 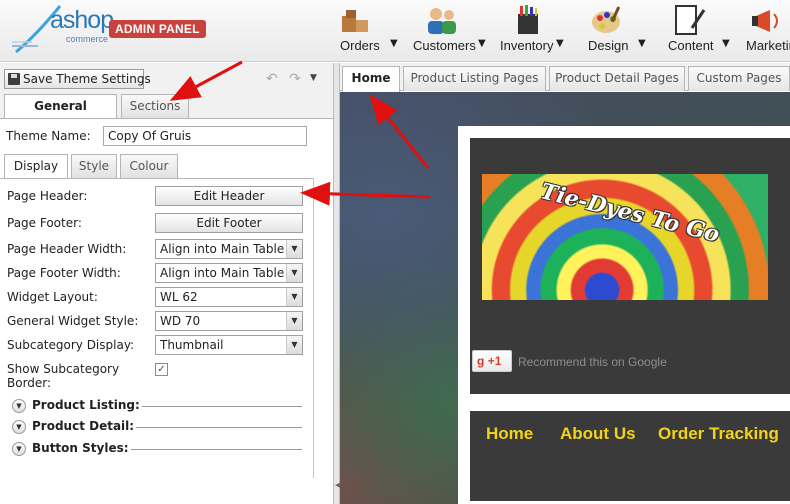 I want to click on tab-custom-pages: Custom Pages, so click(x=739, y=78).